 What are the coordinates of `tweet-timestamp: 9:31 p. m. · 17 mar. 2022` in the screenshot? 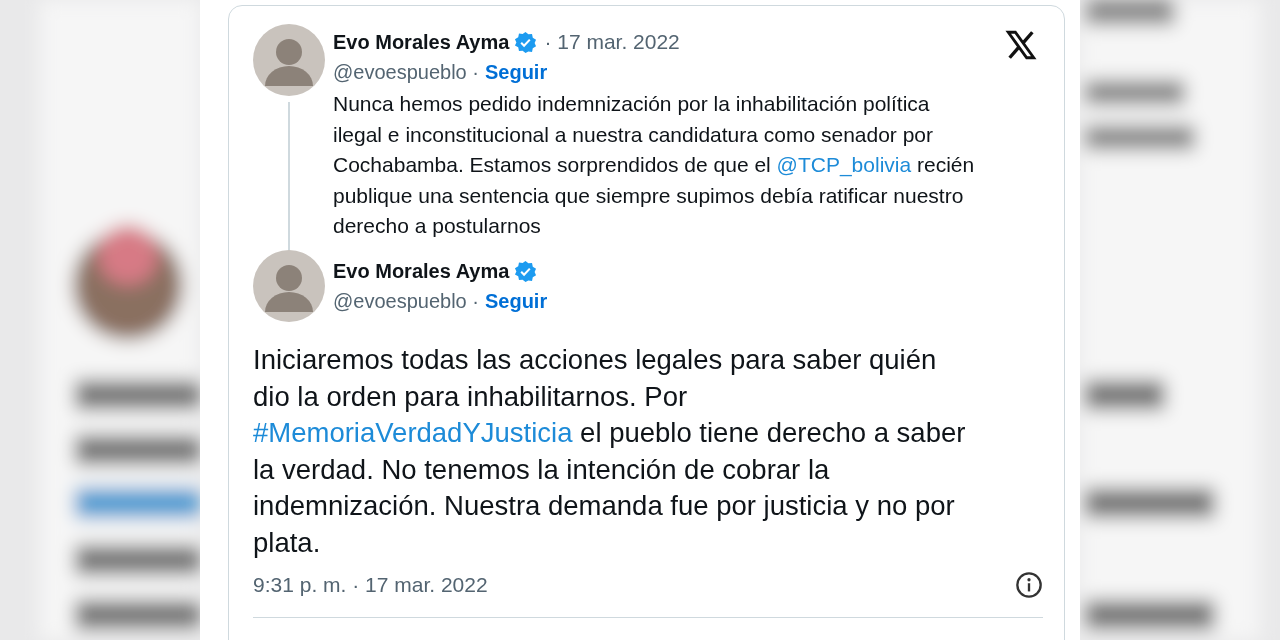 It's located at (370, 585).